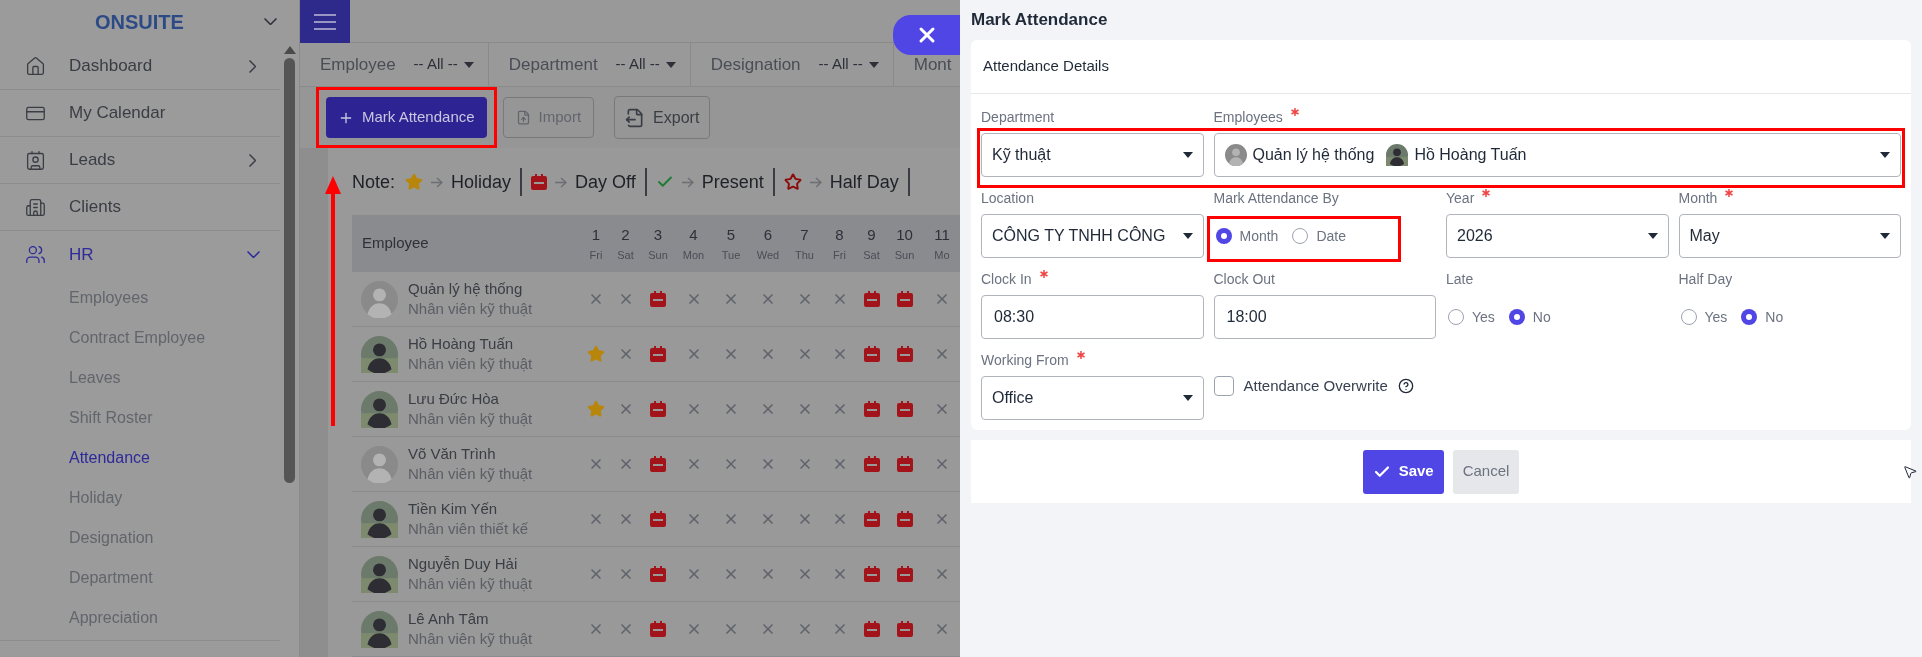 The width and height of the screenshot is (1922, 657). I want to click on weekday: Tue, so click(731, 255).